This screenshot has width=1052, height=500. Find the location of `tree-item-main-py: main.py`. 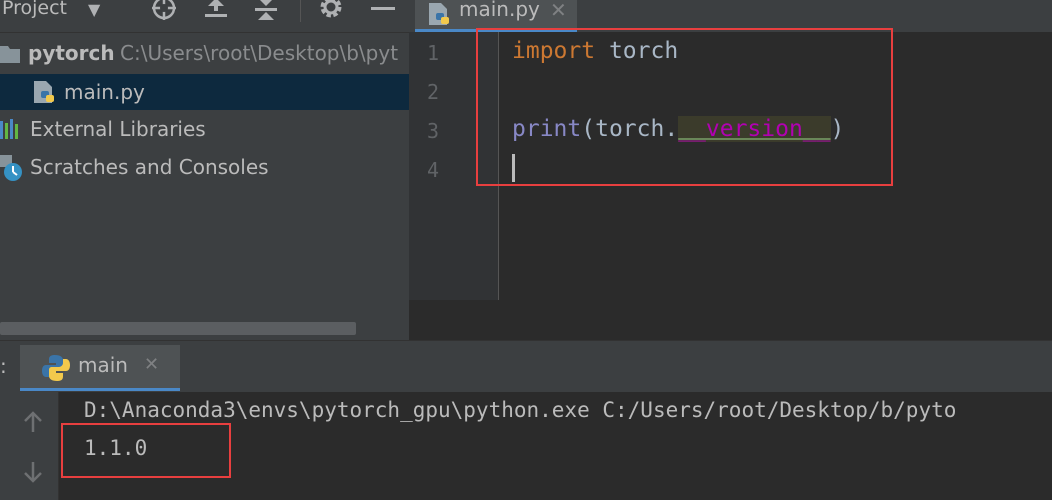

tree-item-main-py: main.py is located at coordinates (204, 92).